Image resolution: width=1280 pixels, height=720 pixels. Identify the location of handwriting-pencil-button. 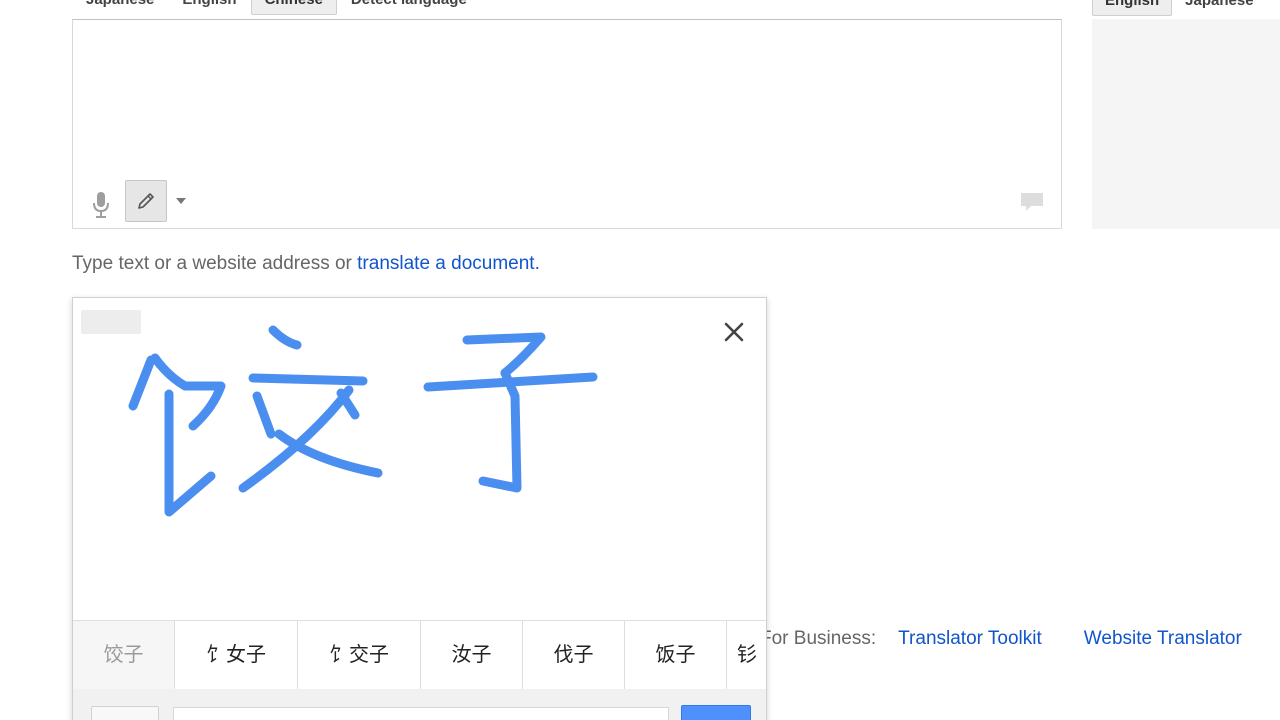
(146, 201).